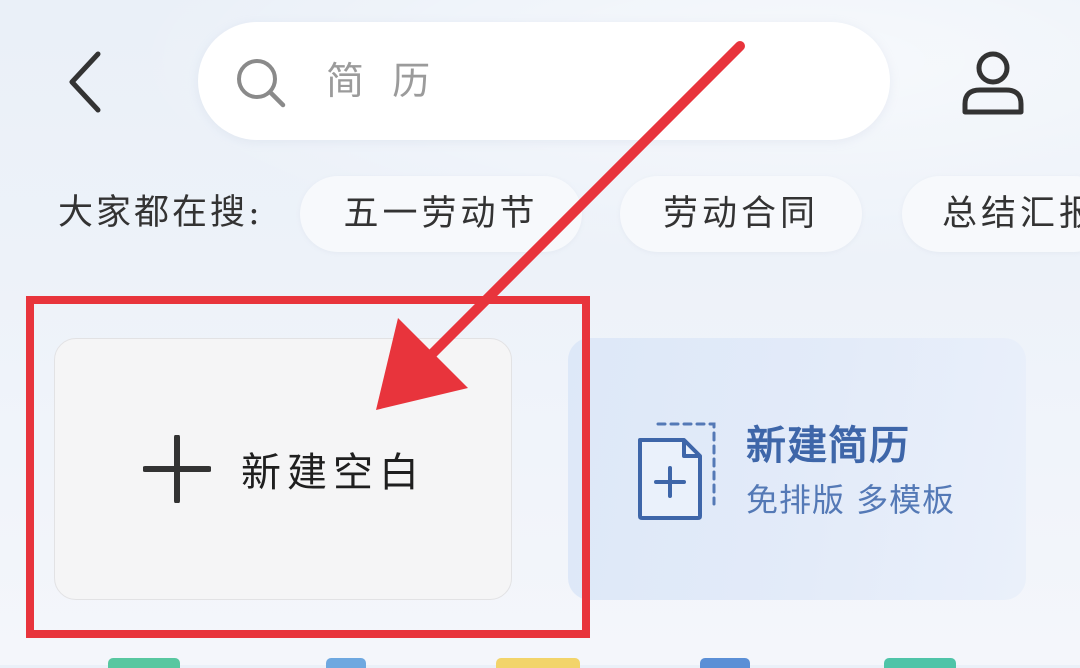  I want to click on user-icon, so click(993, 83).